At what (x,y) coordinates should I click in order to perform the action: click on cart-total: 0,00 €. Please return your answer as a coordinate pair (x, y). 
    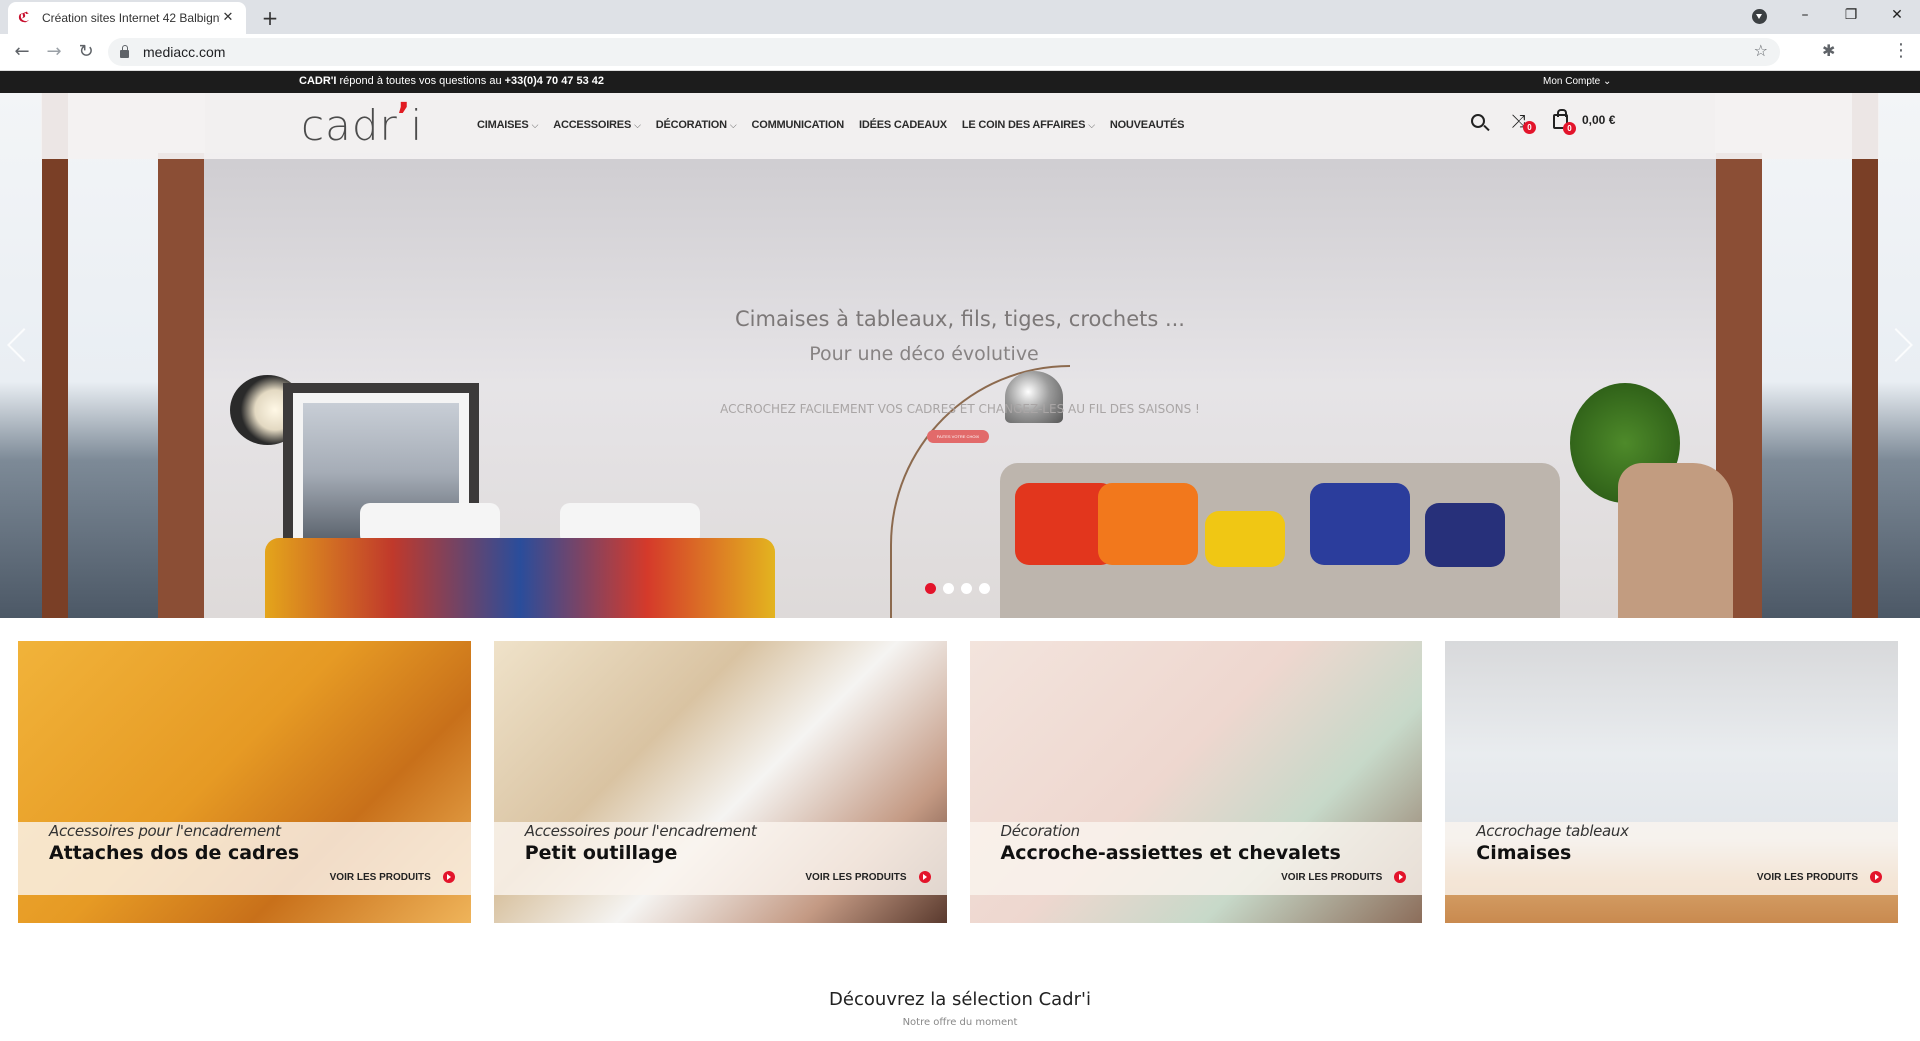
    Looking at the image, I should click on (1598, 120).